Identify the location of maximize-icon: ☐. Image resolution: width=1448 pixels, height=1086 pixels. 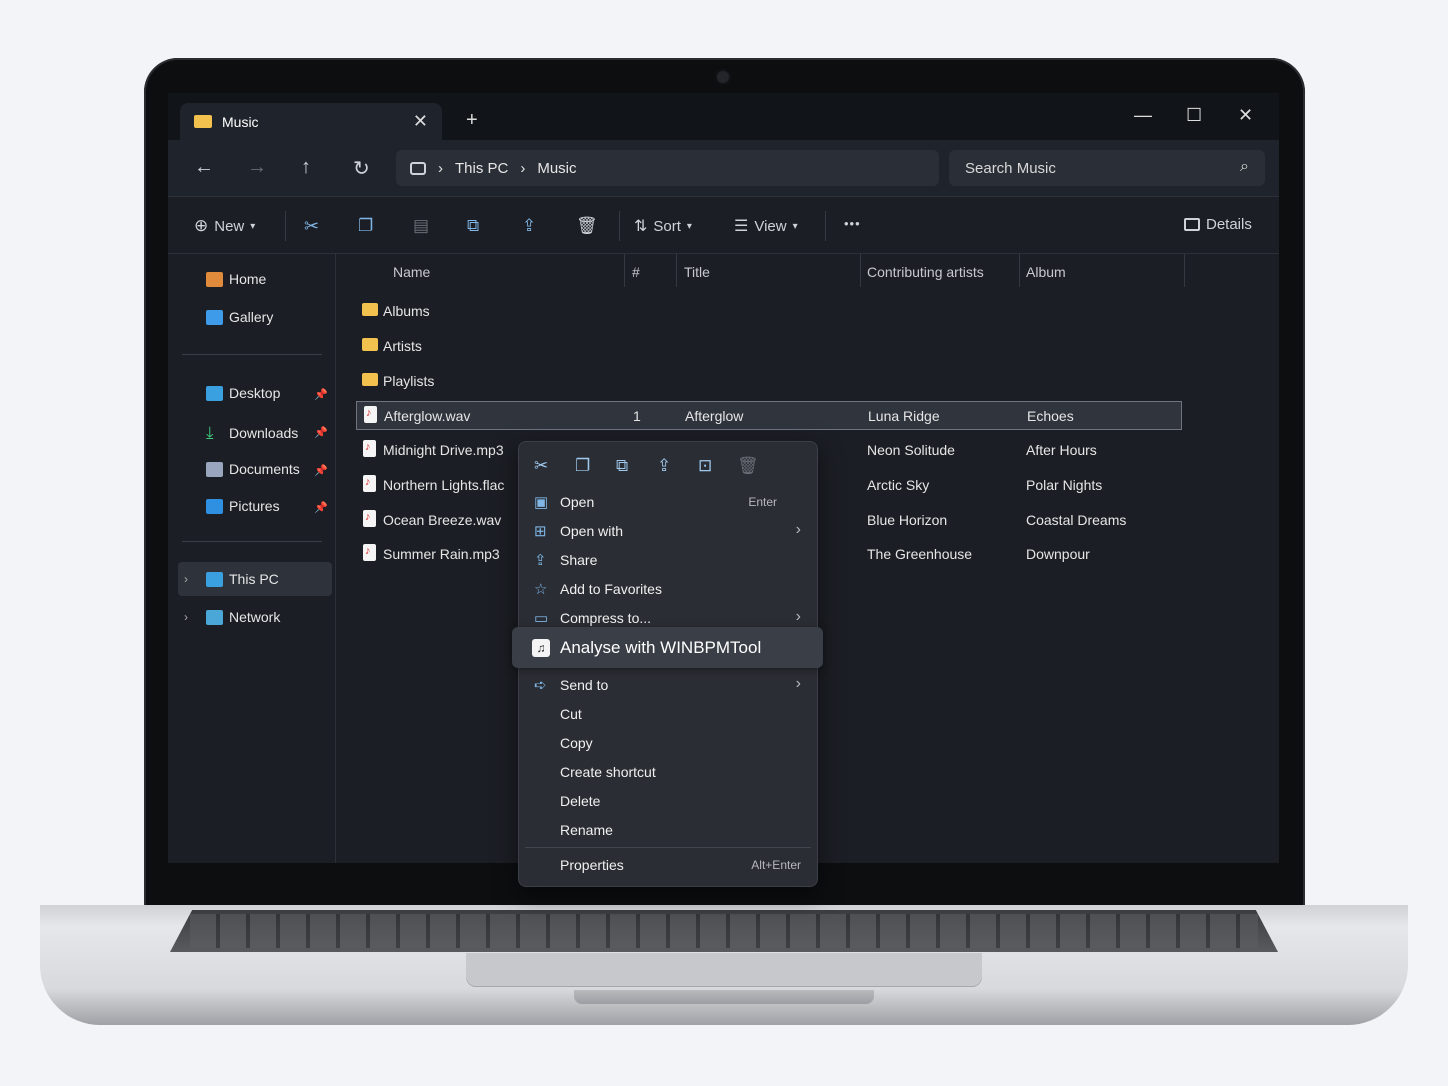
(1194, 115).